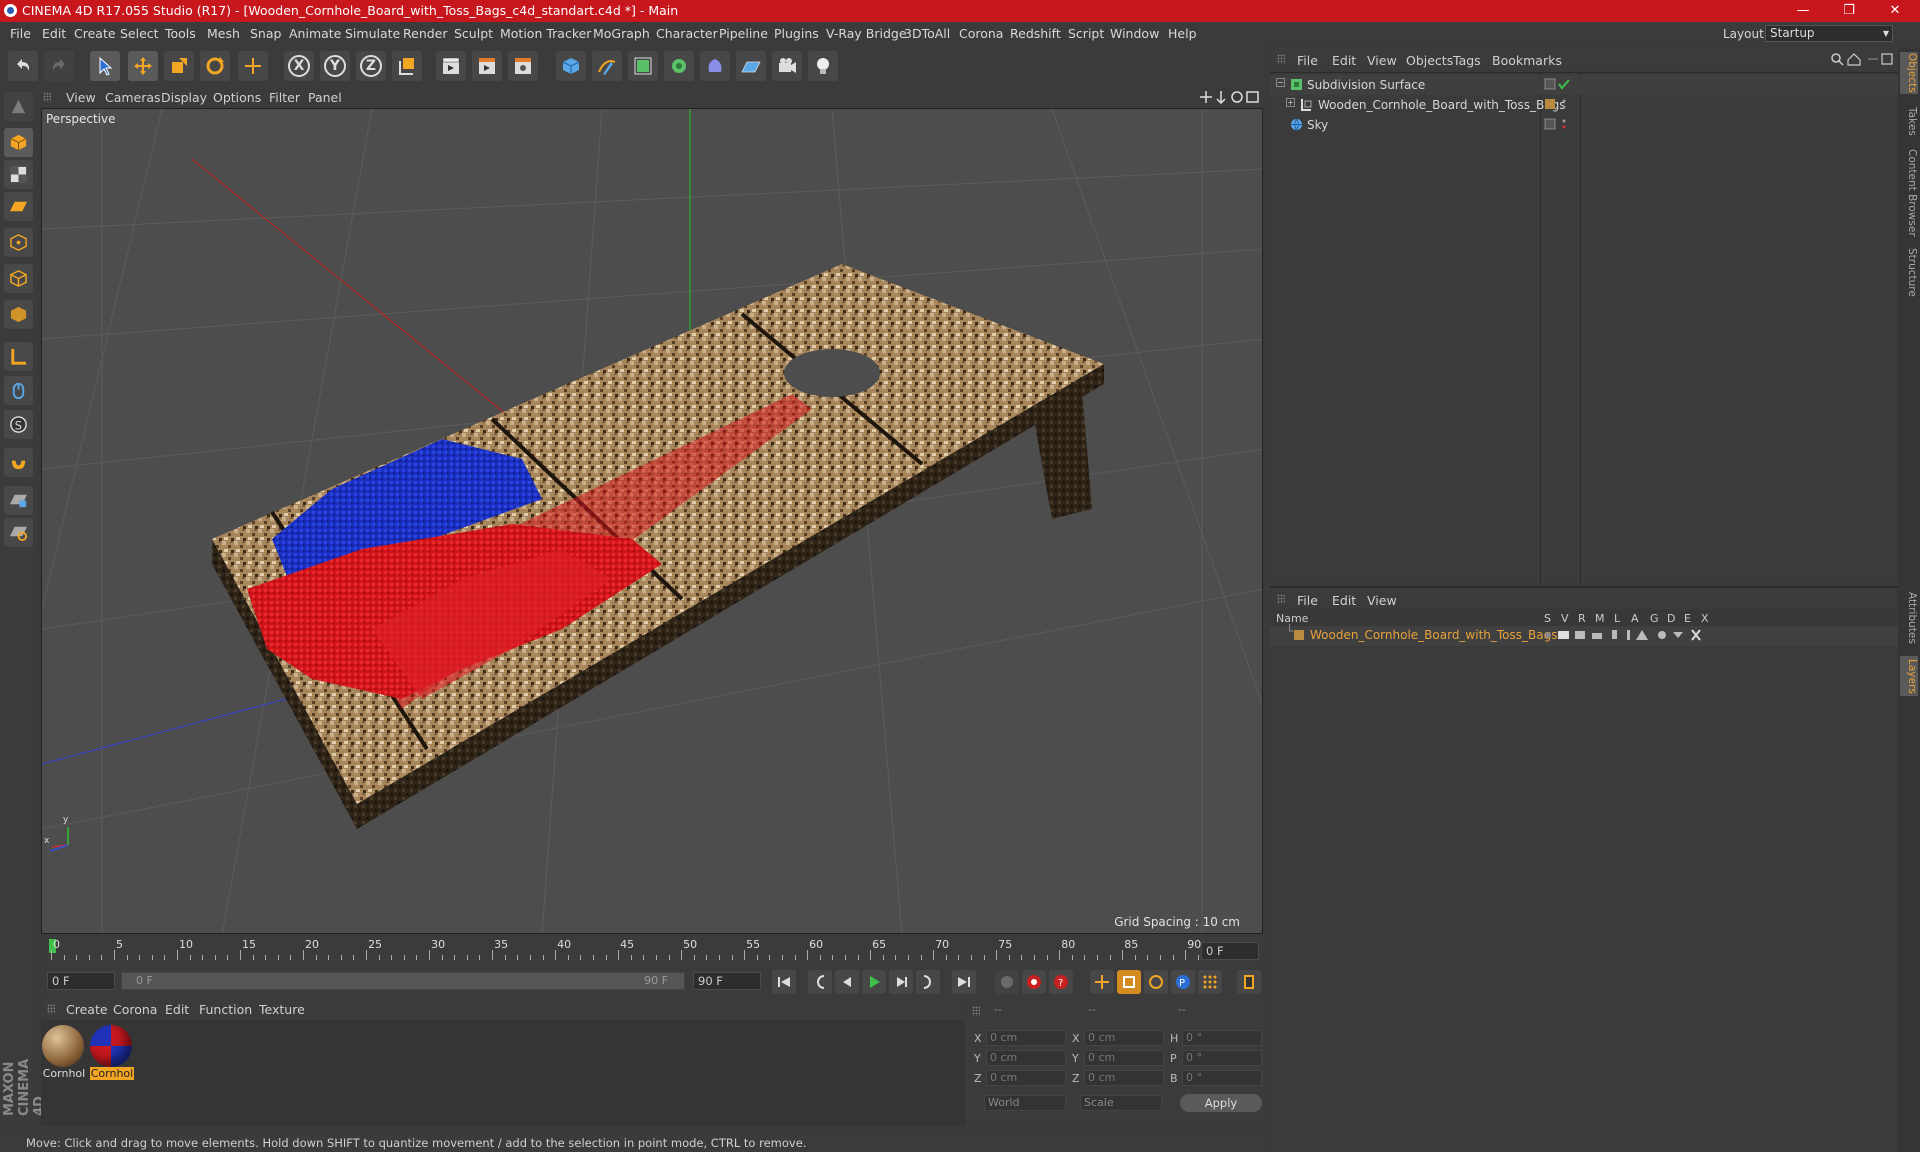  Describe the element at coordinates (487, 66) in the screenshot. I see `render-picture-viewer-button` at that location.